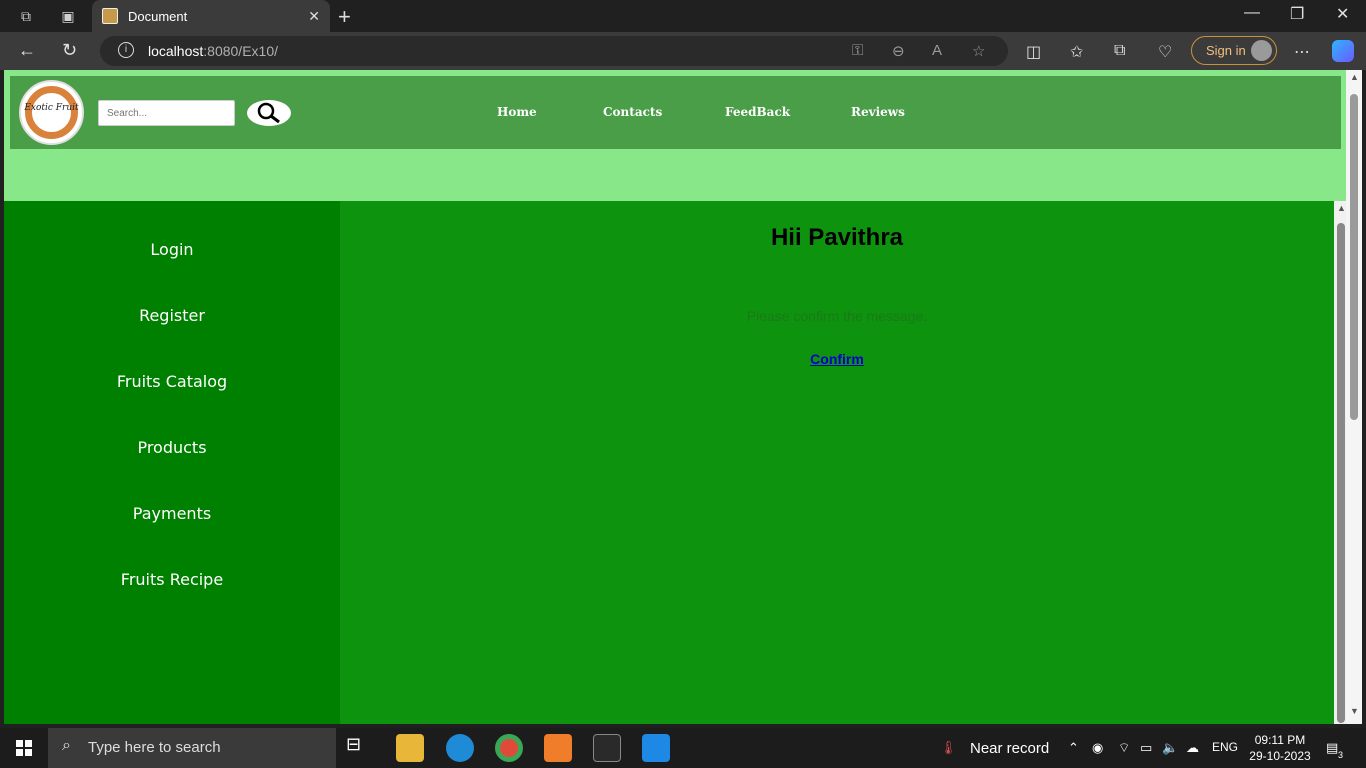 The height and width of the screenshot is (768, 1366). Describe the element at coordinates (1280, 740) in the screenshot. I see `clock-time: 09:11 PM` at that location.